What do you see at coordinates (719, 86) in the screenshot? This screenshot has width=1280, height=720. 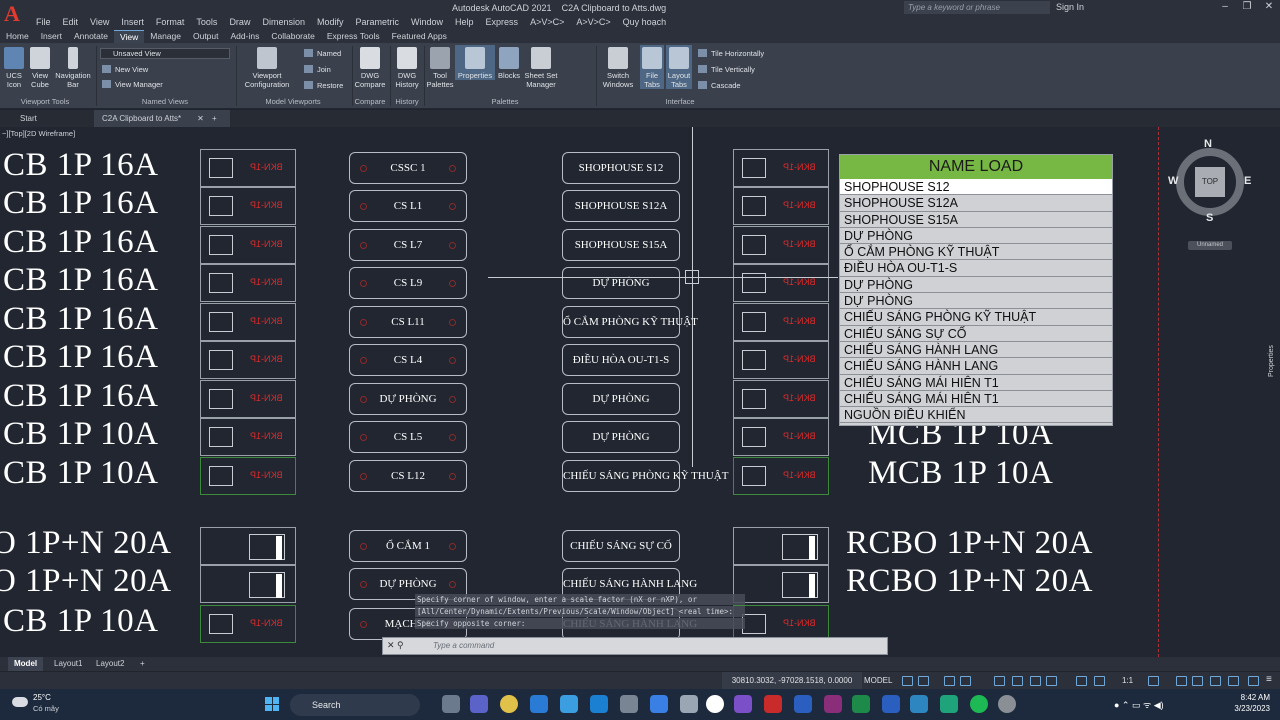 I see `cascade-button: Cascade` at bounding box center [719, 86].